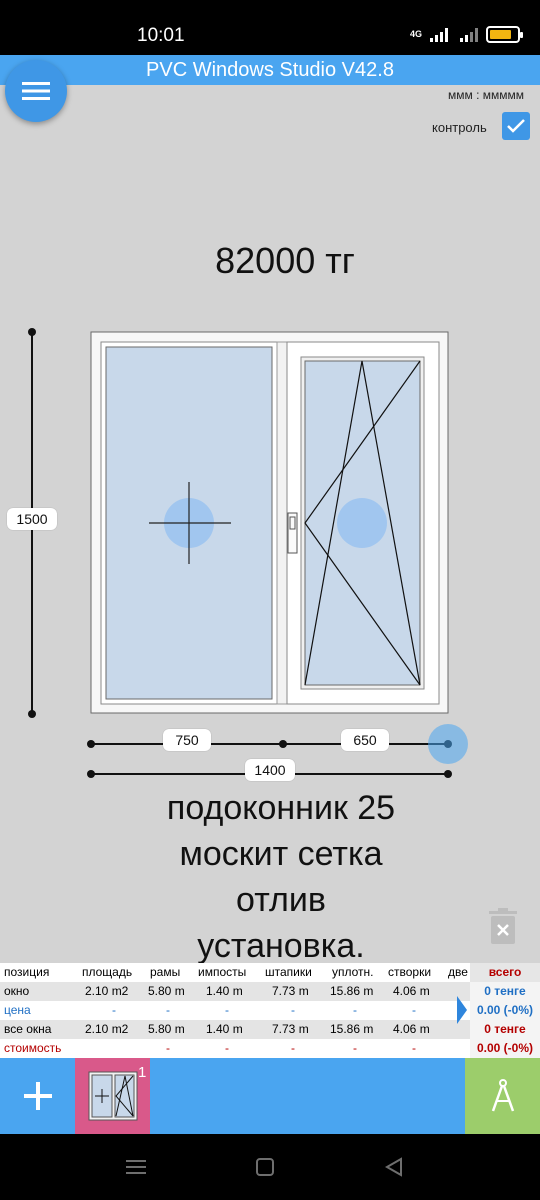  I want to click on header-cell: две, so click(458, 972).